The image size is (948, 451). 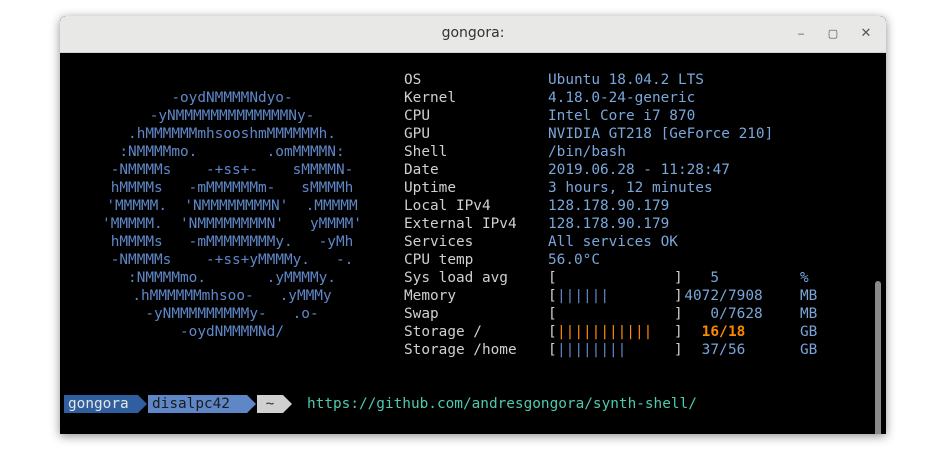 What do you see at coordinates (737, 332) in the screenshot?
I see `gauge-total: 18` at bounding box center [737, 332].